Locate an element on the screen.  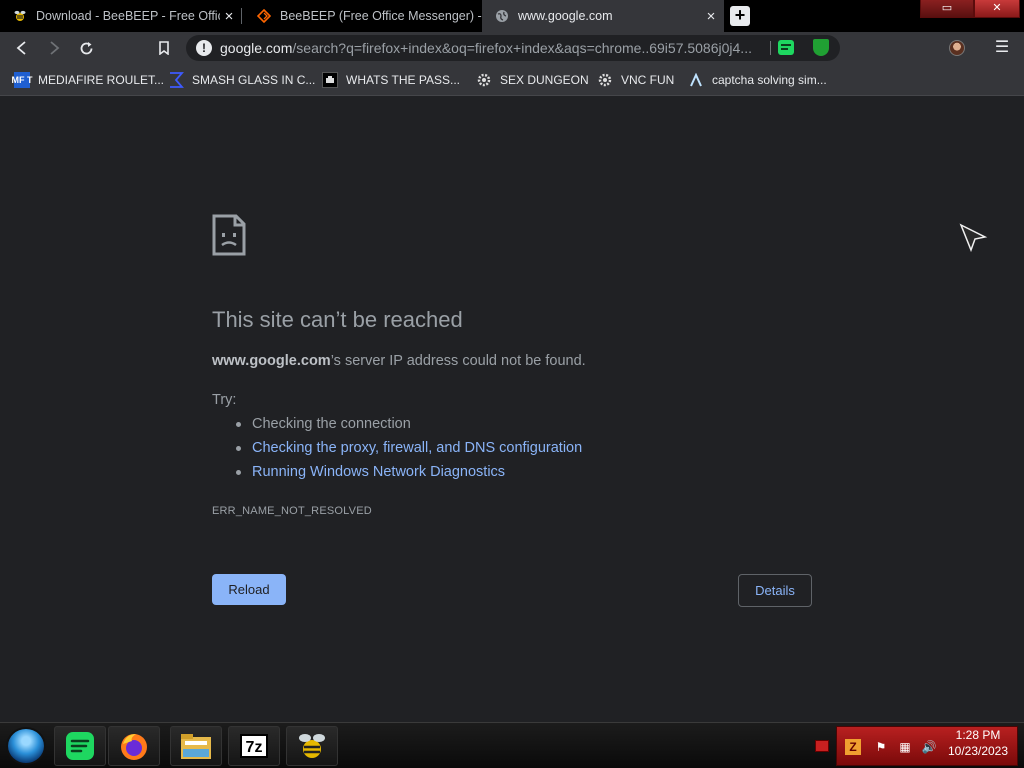
taskbar-firefox is located at coordinates (134, 746).